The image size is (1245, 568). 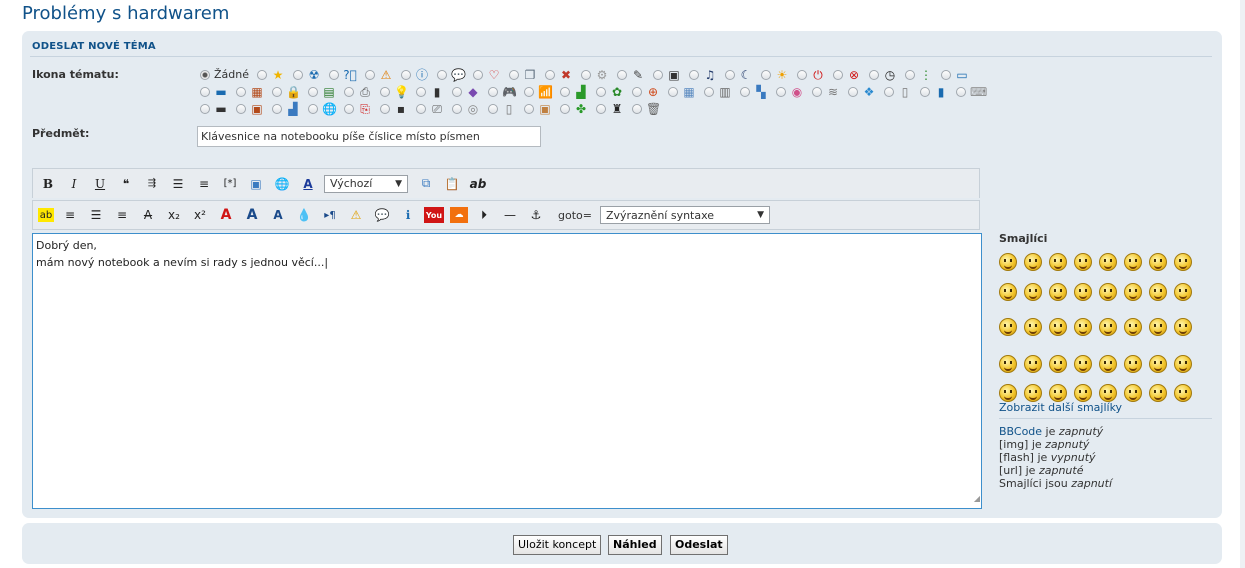 I want to click on icon-option: ☾, so click(x=739, y=75).